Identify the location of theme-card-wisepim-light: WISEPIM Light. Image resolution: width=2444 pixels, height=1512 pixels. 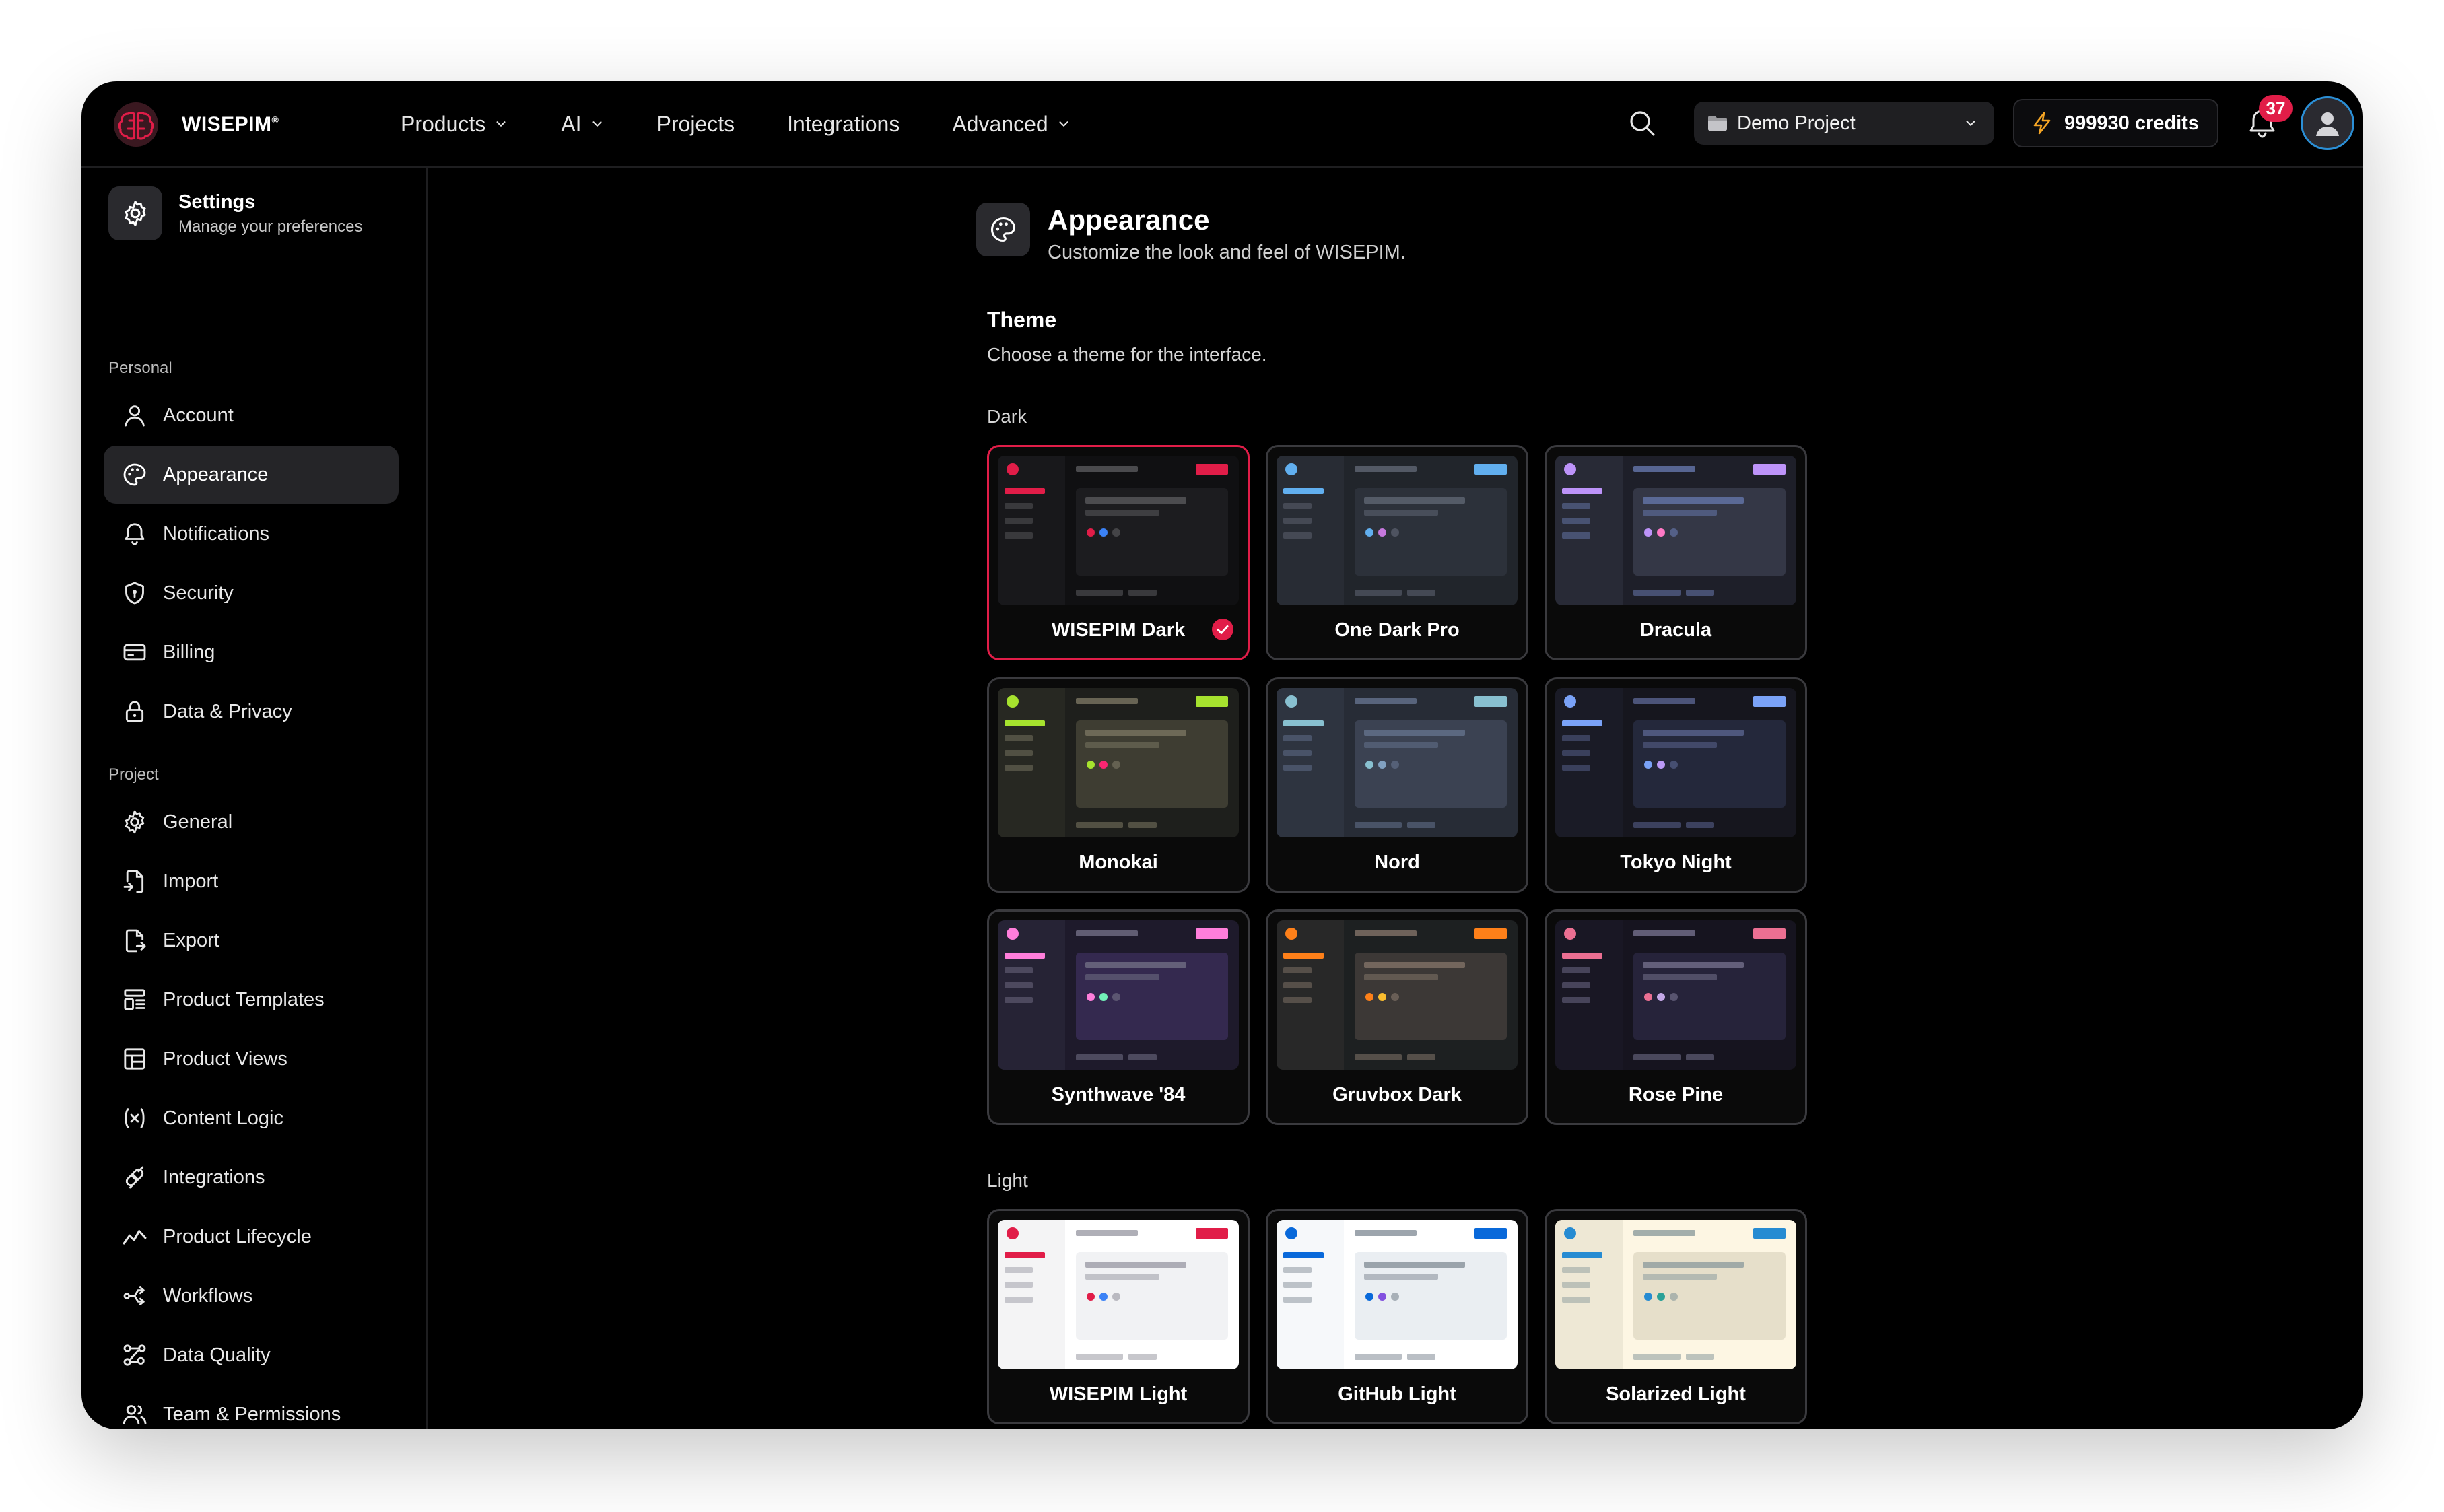
(1118, 1316).